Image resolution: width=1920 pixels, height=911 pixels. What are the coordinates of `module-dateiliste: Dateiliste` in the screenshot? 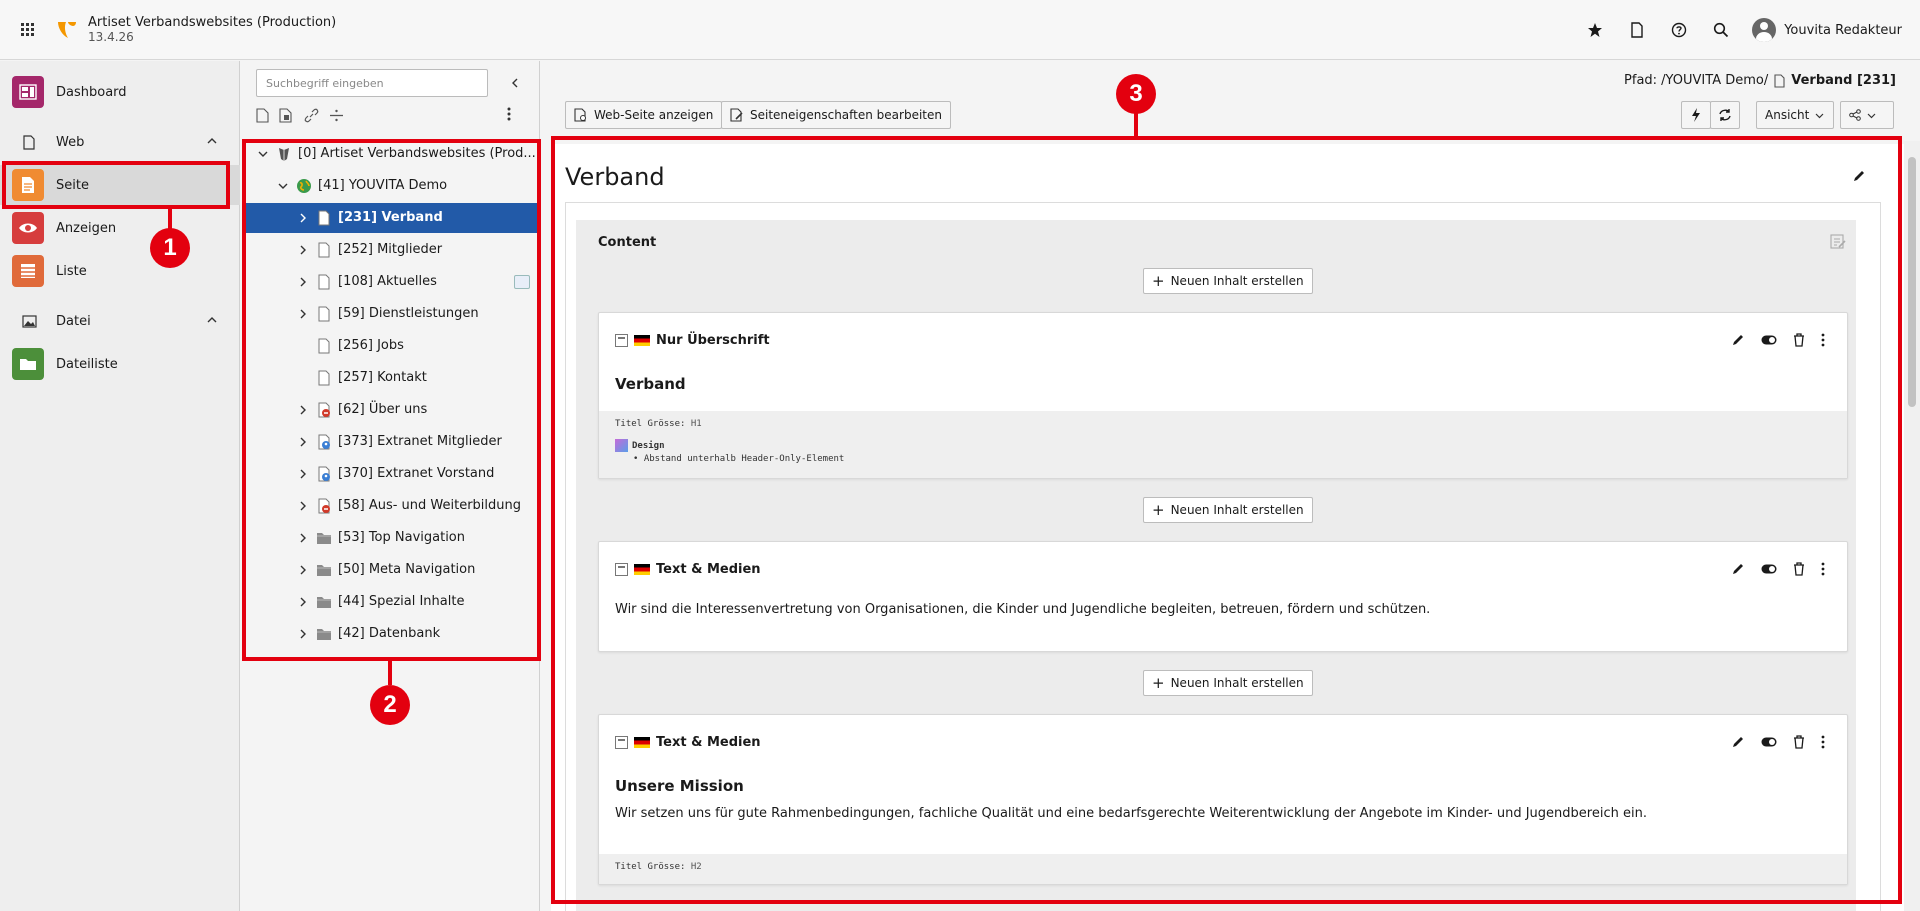 It's located at (120, 364).